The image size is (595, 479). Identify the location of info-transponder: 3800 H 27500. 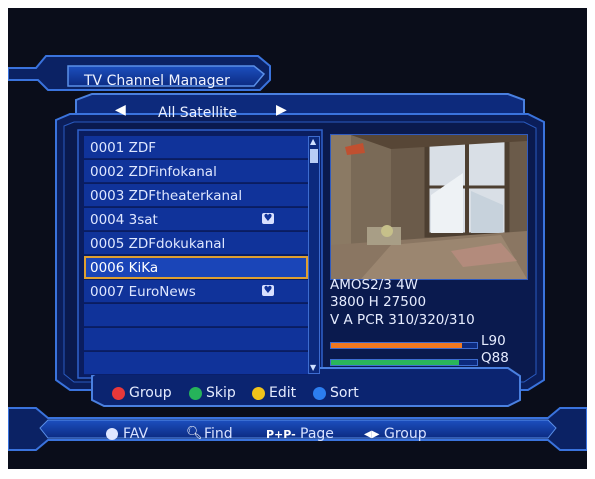
(378, 302).